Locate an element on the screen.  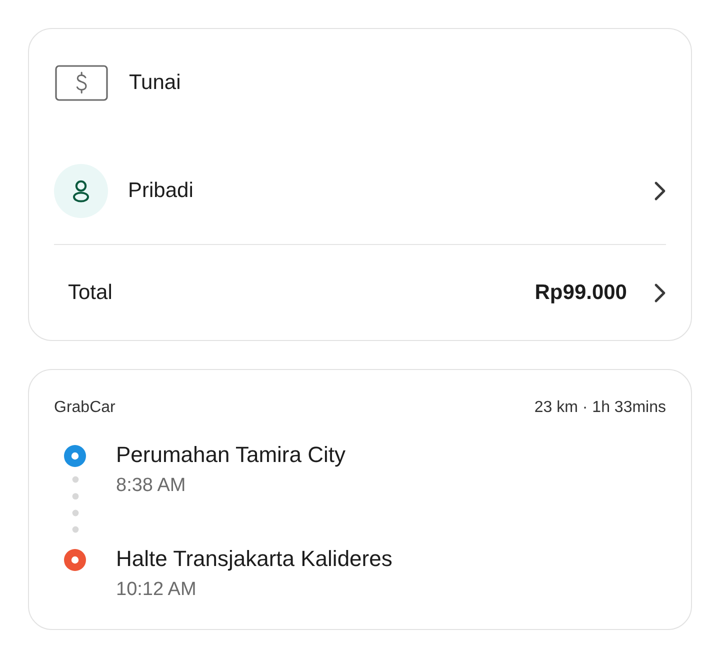
stop-time: 8:38 AM is located at coordinates (151, 486).